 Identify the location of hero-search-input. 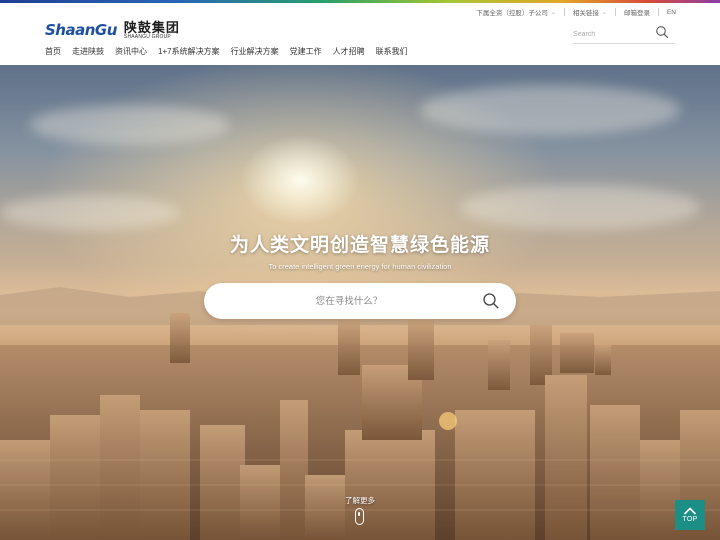
(349, 301).